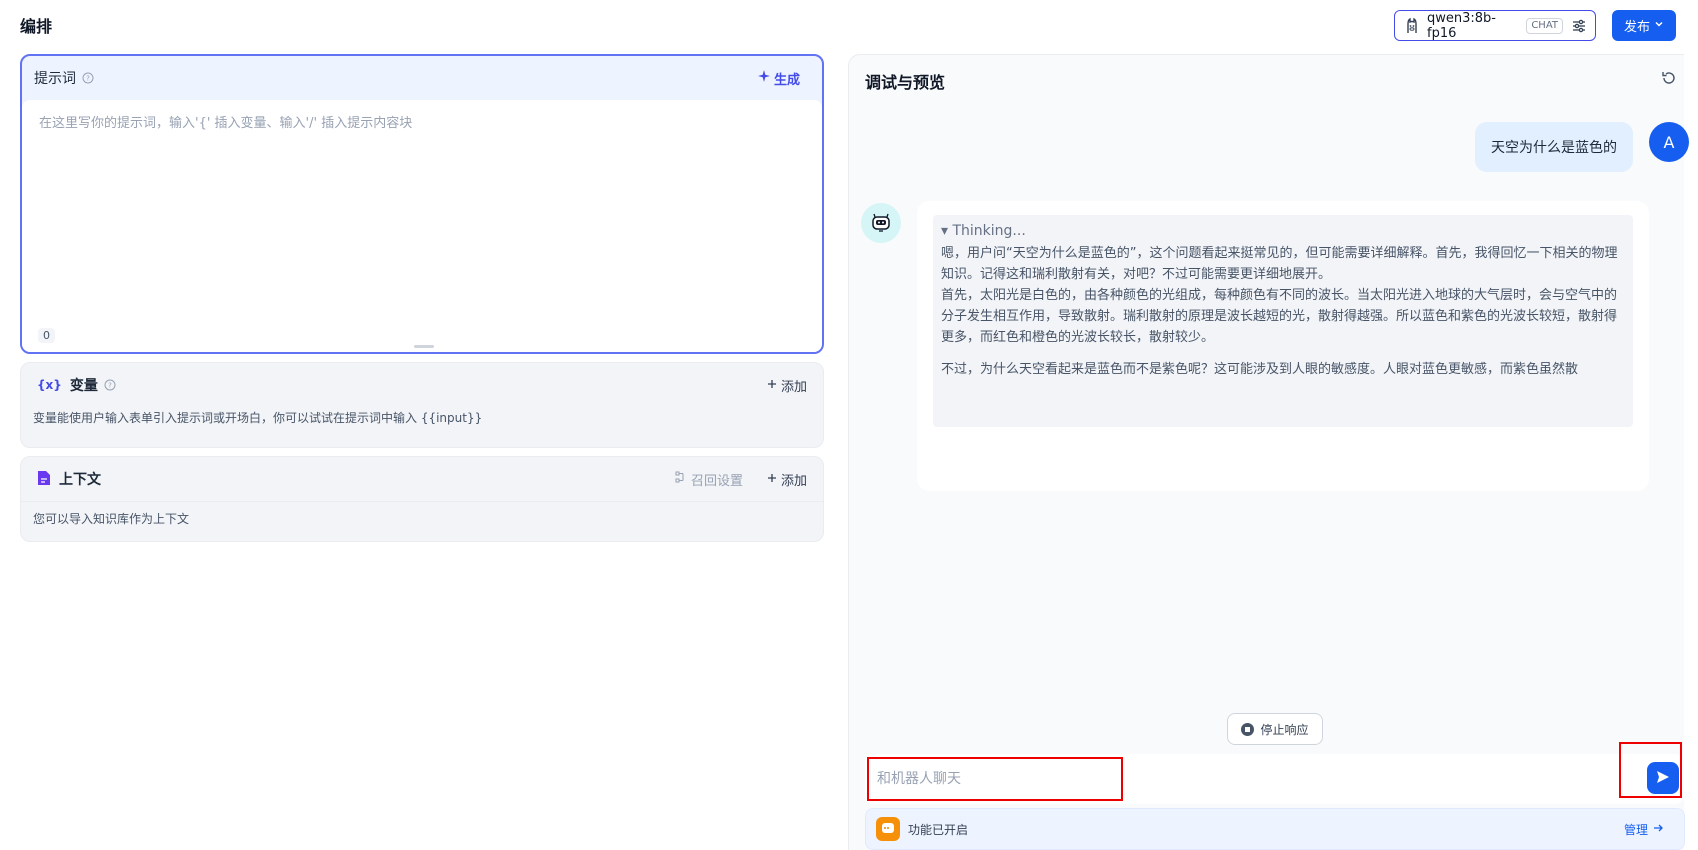 This screenshot has height=850, width=1698. I want to click on sparkle-icon, so click(763, 78).